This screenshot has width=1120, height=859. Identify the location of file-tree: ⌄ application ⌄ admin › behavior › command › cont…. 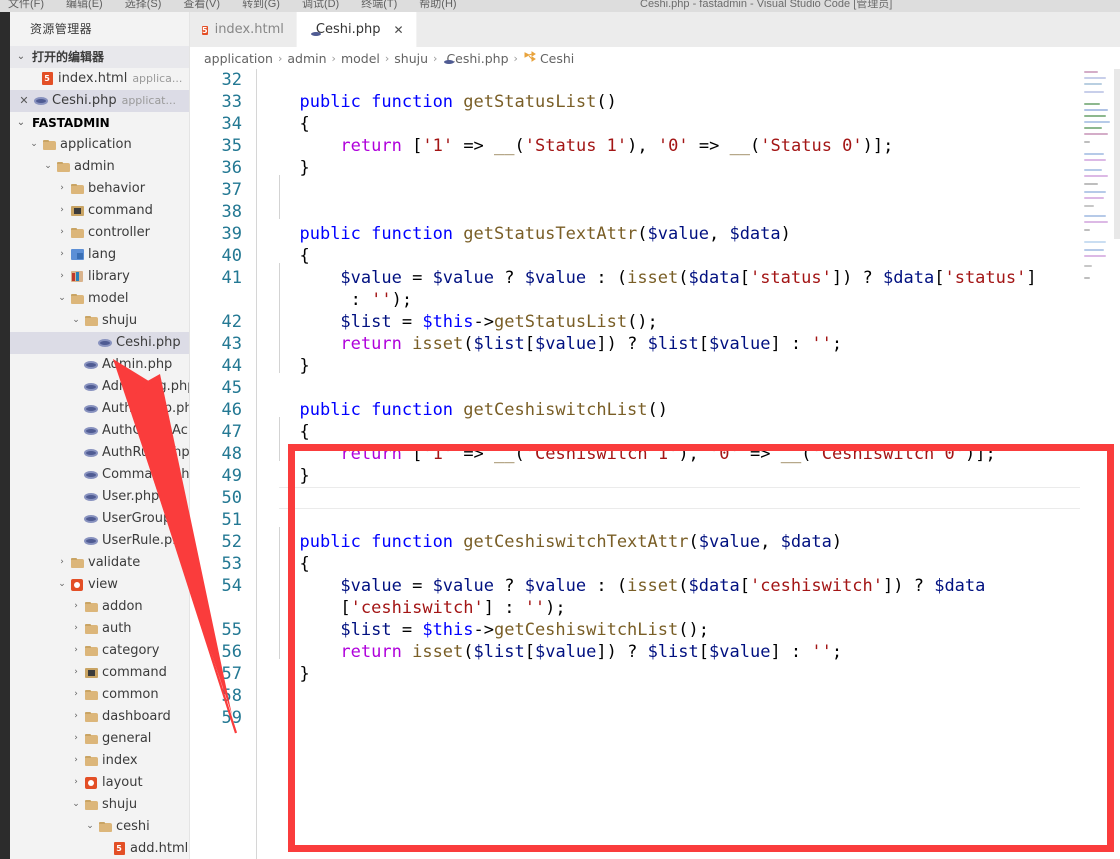
(99, 496).